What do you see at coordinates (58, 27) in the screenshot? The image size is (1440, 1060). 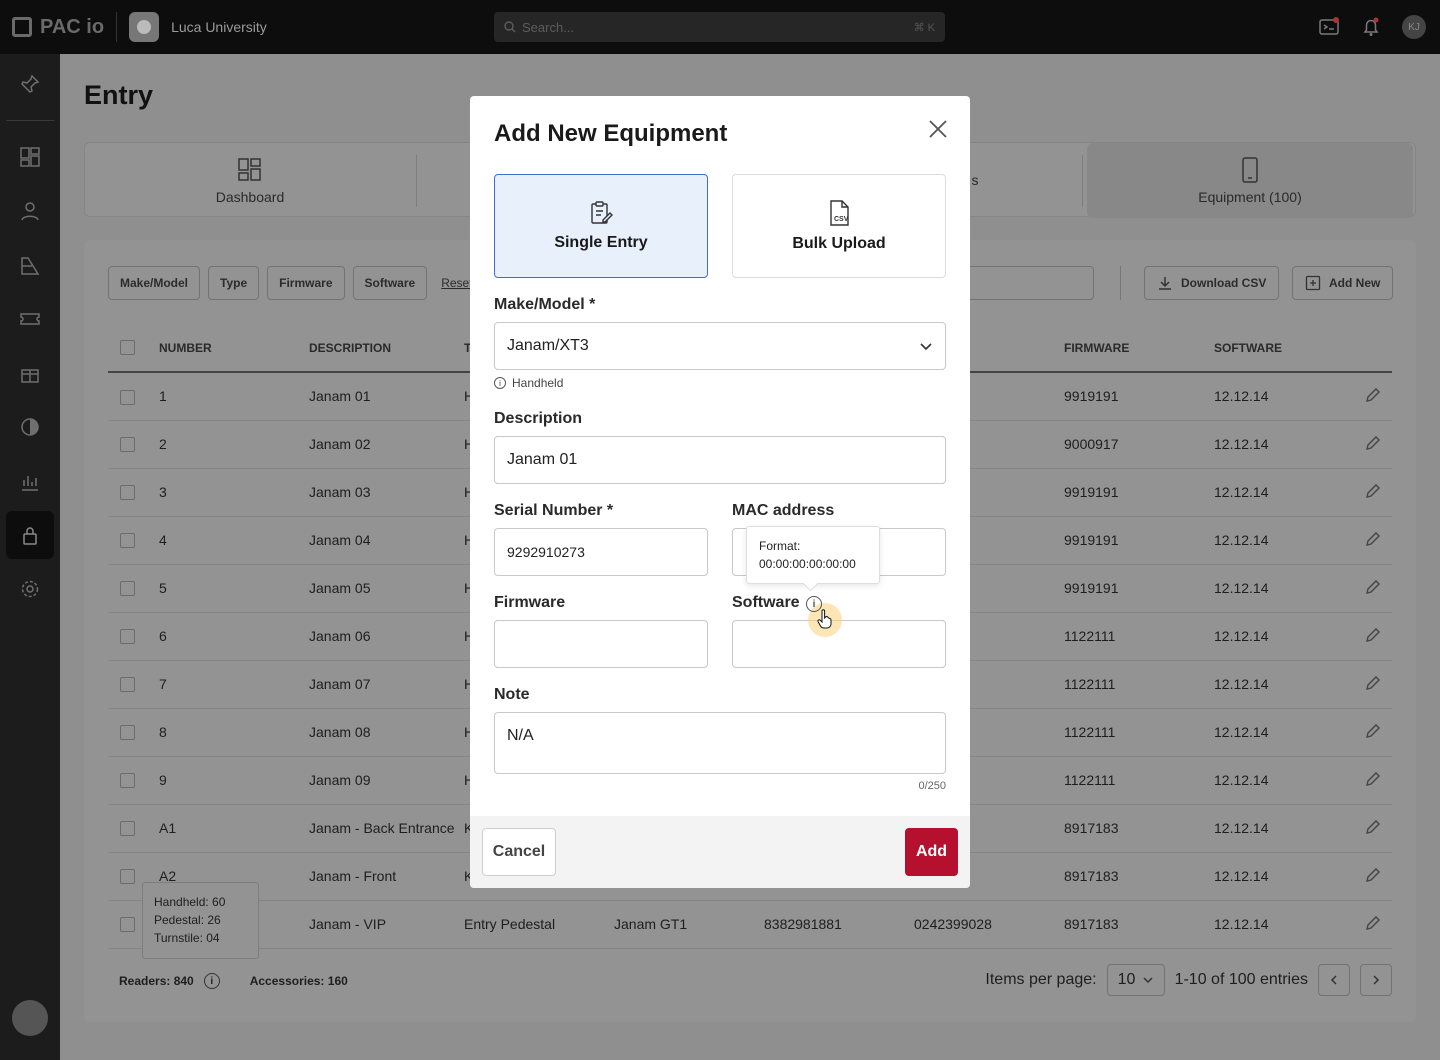 I see `brand-logo: PAC io` at bounding box center [58, 27].